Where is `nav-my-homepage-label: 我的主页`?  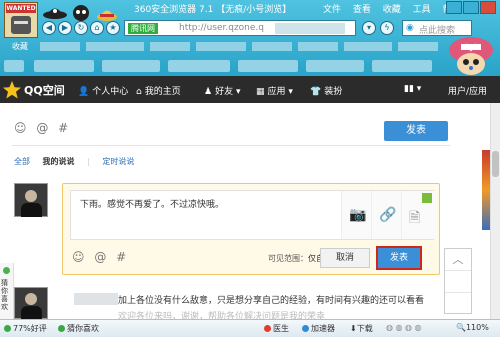 nav-my-homepage-label: 我的主页 is located at coordinates (162, 92).